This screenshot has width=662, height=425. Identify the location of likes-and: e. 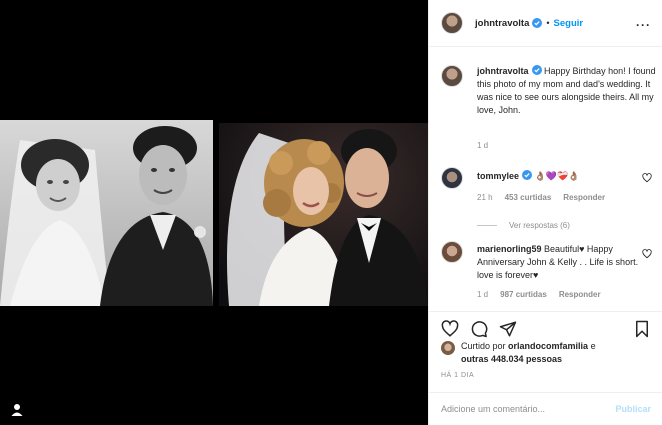
(593, 346).